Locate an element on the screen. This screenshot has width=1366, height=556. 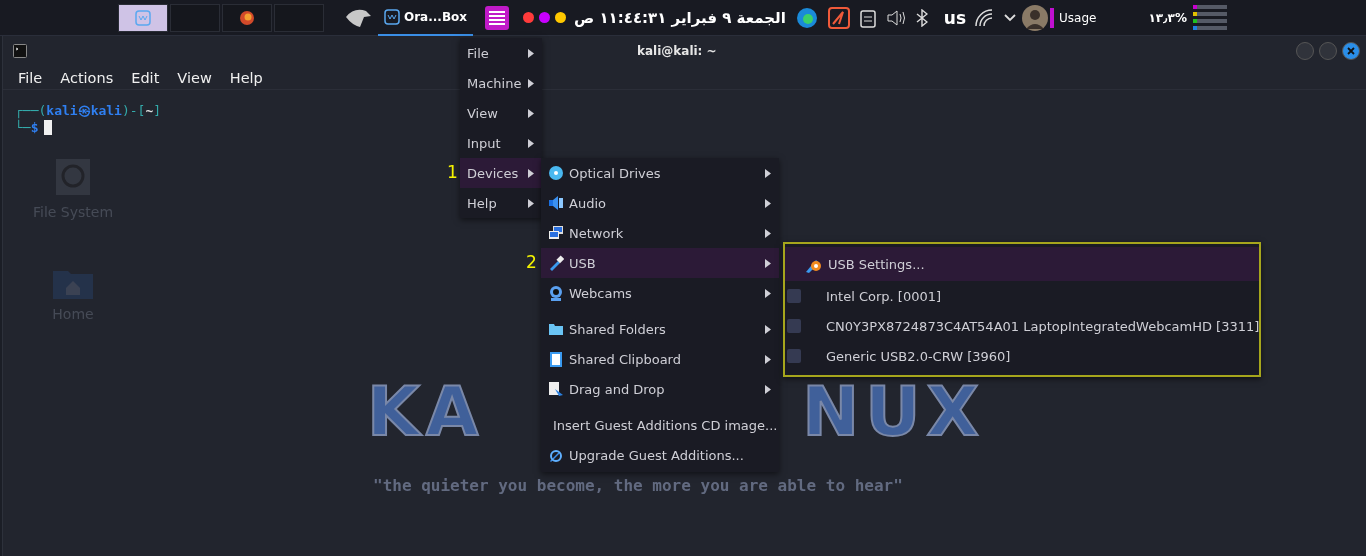
prompt-symbol: └─$ is located at coordinates (27, 127).